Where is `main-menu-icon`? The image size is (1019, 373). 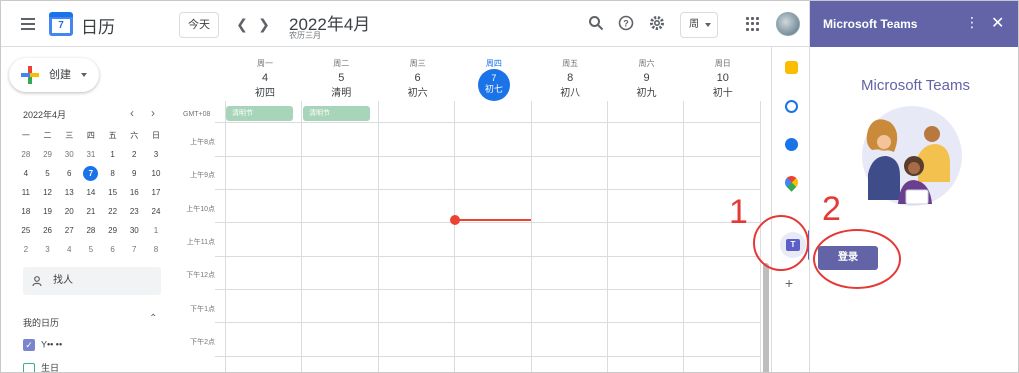 main-menu-icon is located at coordinates (28, 24).